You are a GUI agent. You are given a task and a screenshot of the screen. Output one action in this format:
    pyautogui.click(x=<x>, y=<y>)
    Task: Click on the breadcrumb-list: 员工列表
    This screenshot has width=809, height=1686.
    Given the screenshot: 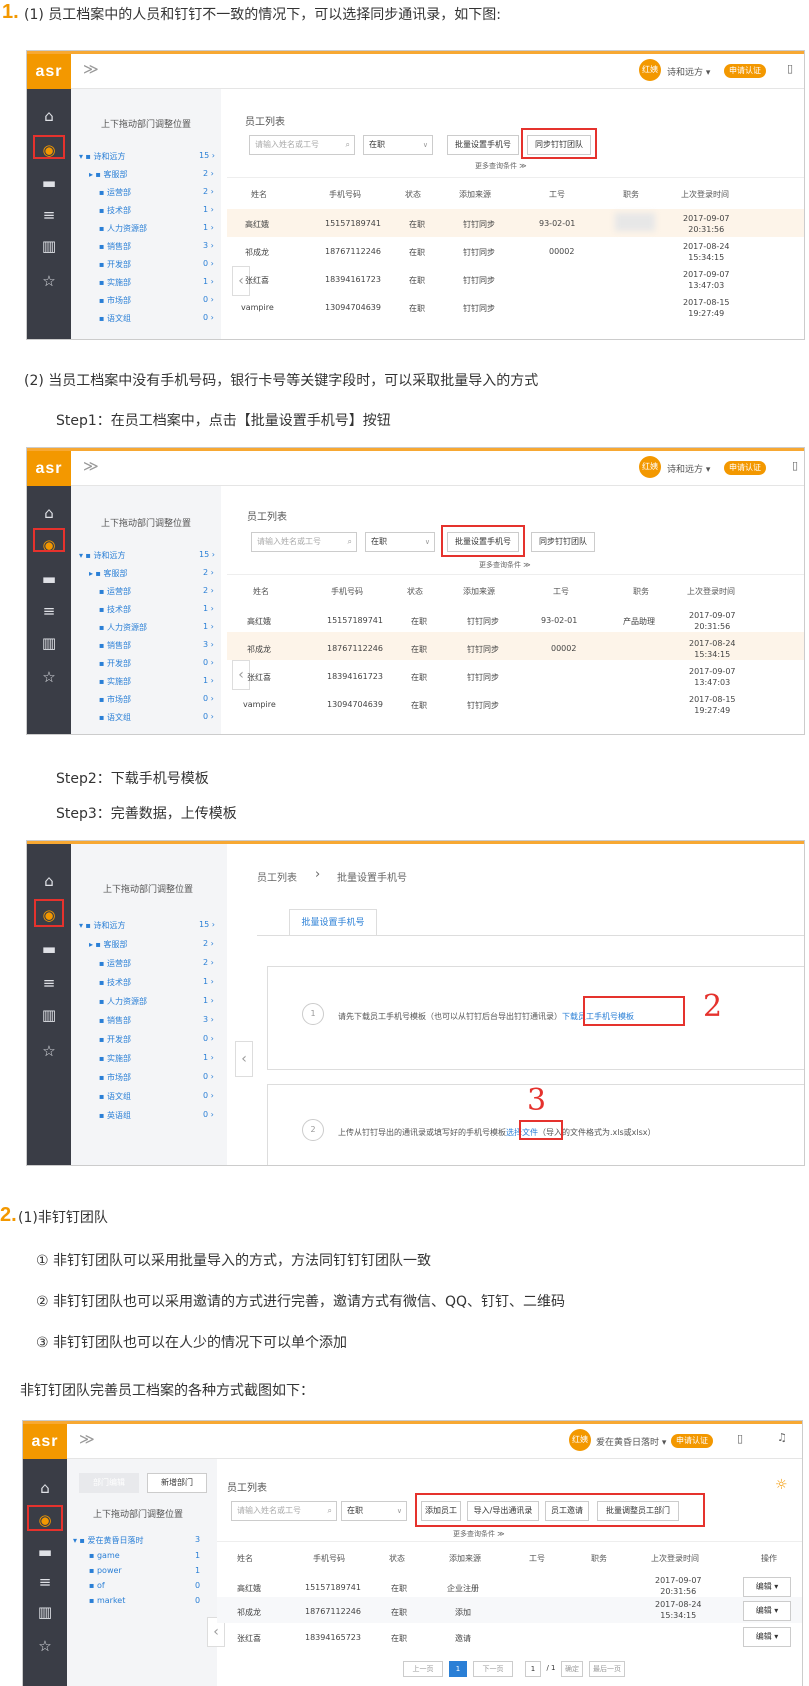 What is the action you would take?
    pyautogui.click(x=277, y=876)
    